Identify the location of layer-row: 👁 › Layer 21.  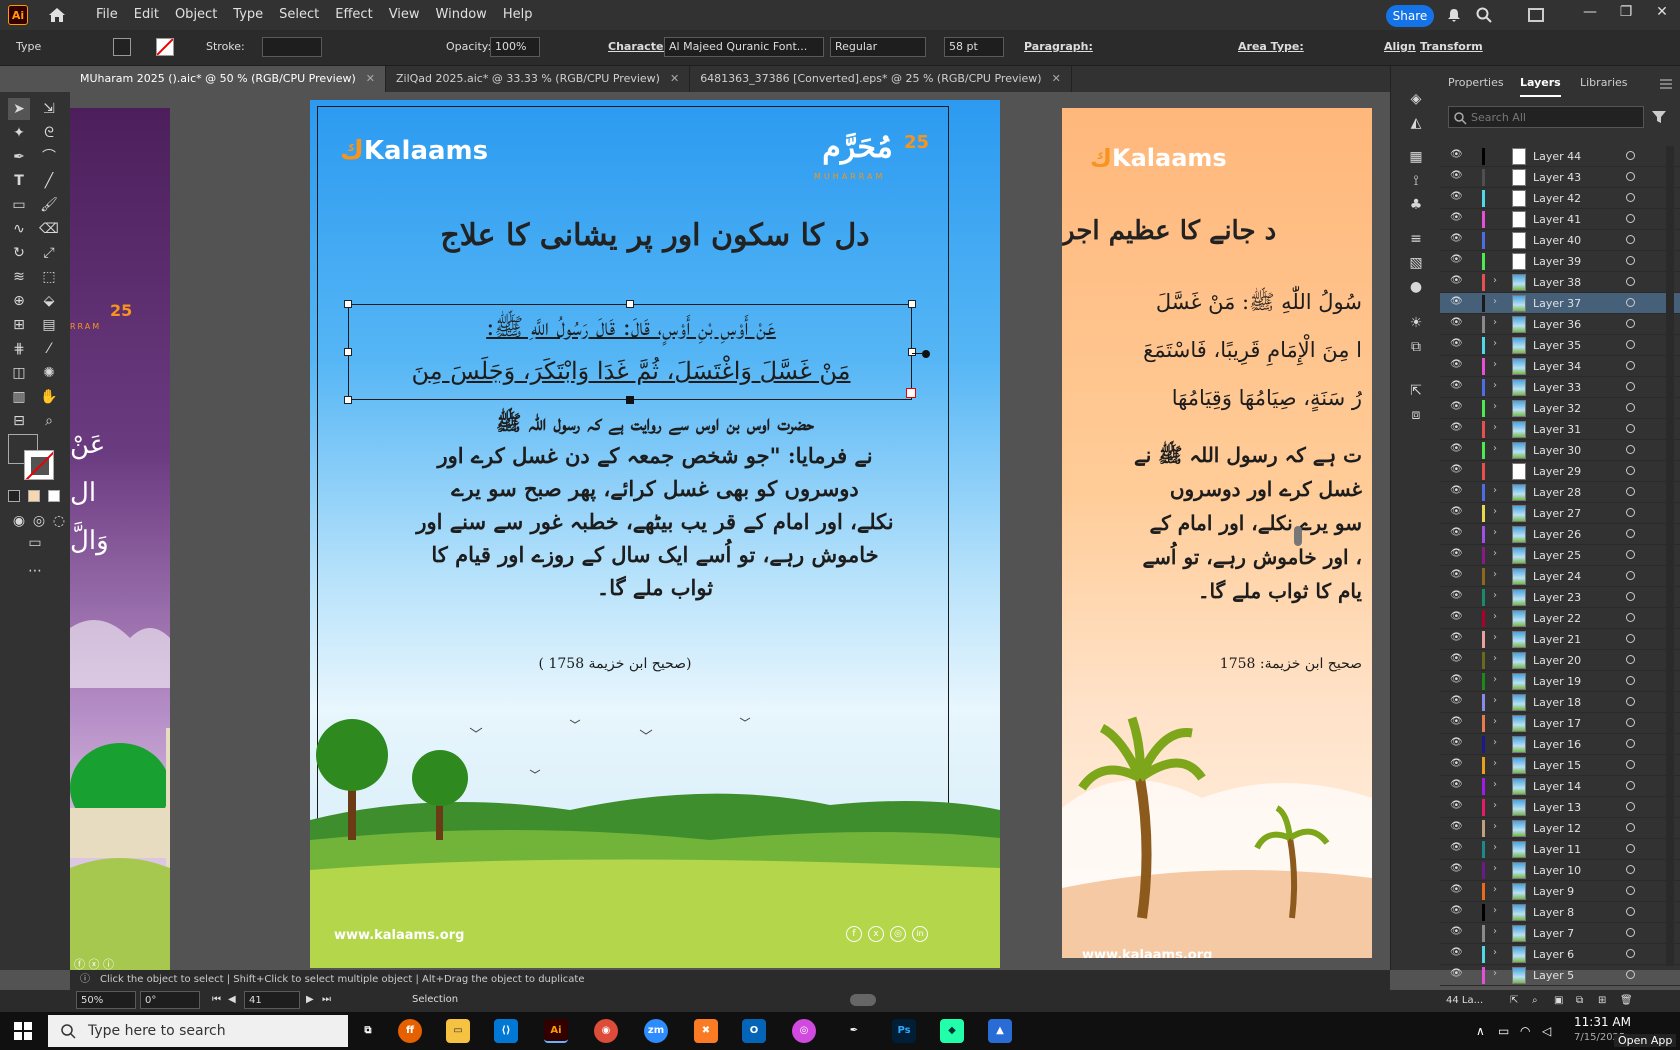
(1560, 639).